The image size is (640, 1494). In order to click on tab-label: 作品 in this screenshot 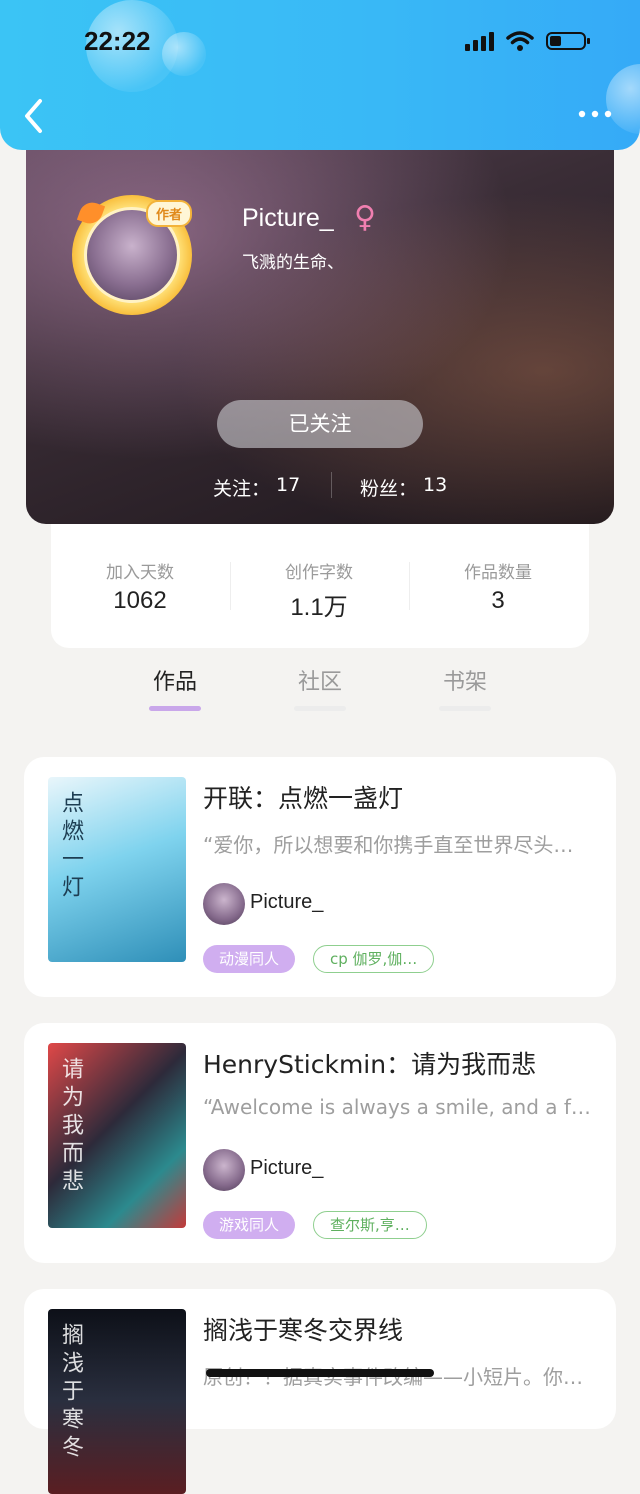, I will do `click(174, 682)`.